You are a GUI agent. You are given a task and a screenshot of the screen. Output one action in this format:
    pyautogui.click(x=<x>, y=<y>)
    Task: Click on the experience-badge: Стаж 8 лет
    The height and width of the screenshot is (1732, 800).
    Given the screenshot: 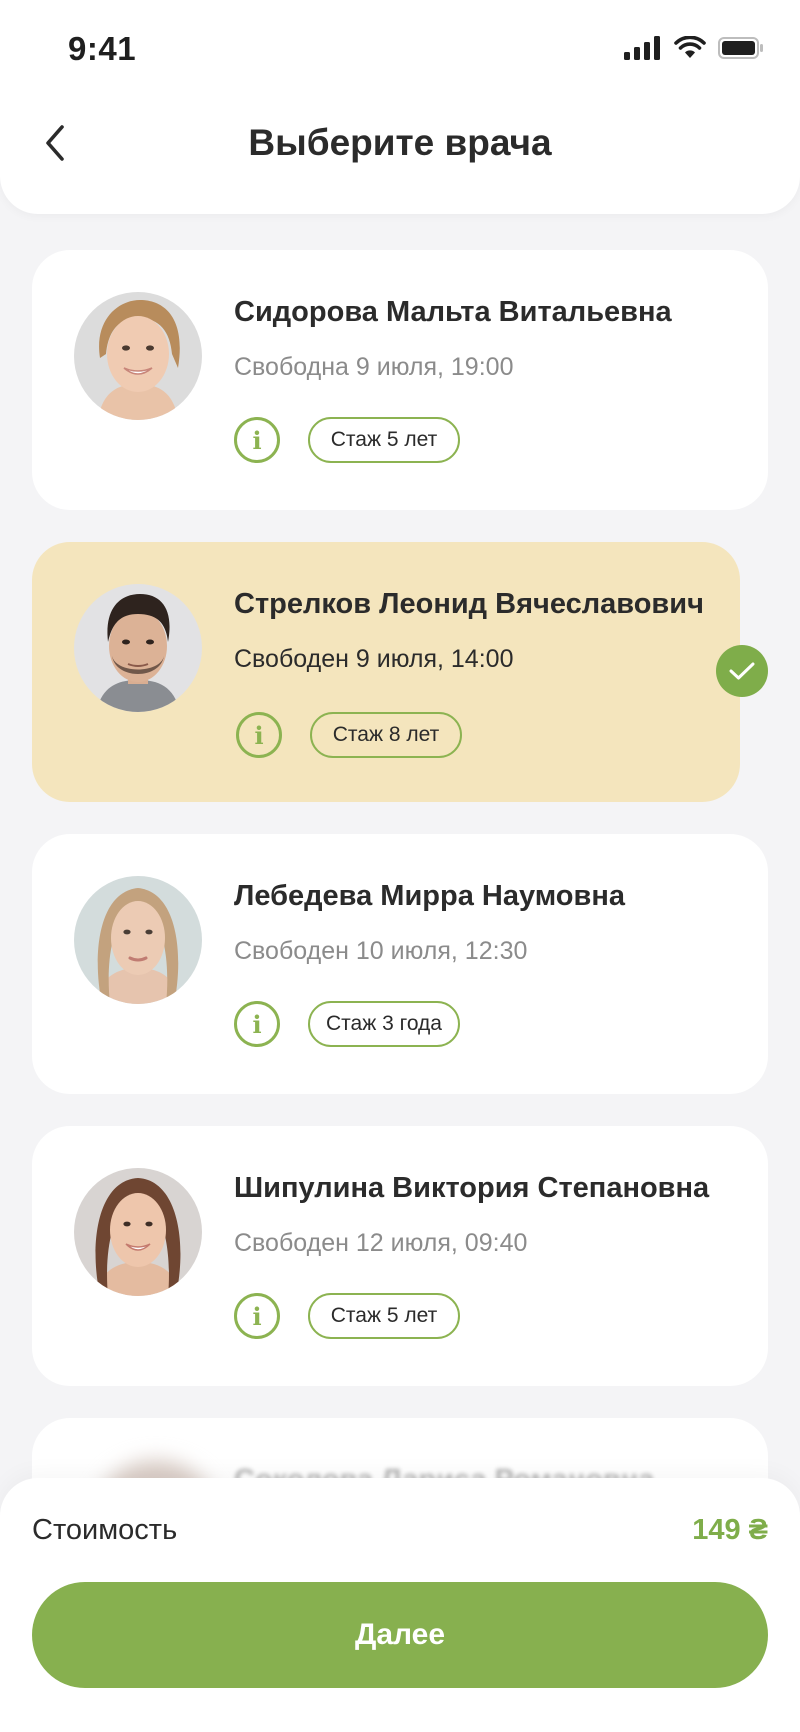 What is the action you would take?
    pyautogui.click(x=386, y=735)
    